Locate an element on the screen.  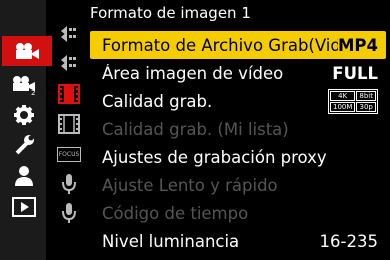
page-title: Formato de imagen 1 is located at coordinates (170, 13).